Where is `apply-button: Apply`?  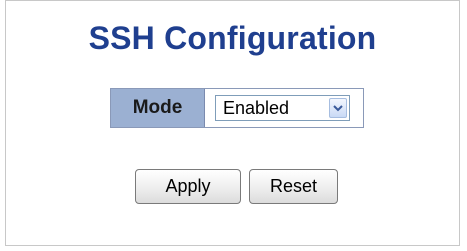 apply-button: Apply is located at coordinates (188, 186).